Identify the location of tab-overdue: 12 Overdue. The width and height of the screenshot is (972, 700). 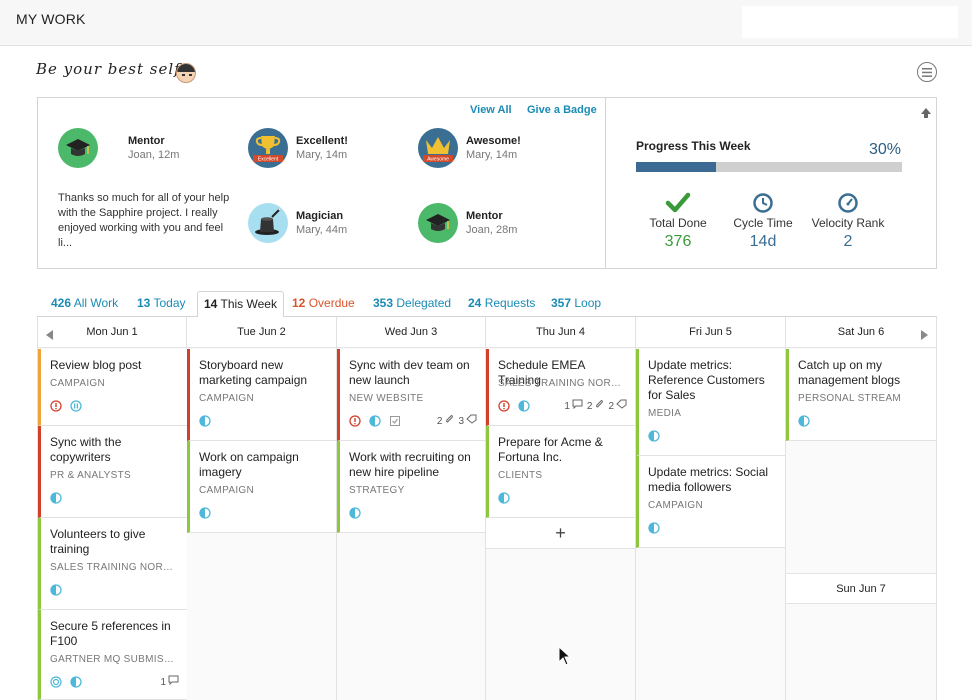
(323, 304).